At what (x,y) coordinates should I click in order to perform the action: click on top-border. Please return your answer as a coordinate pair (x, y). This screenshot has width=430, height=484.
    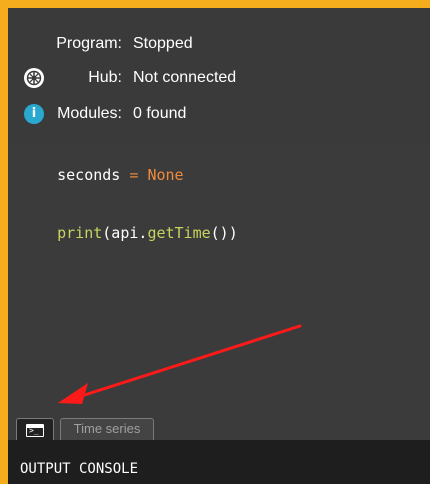
    Looking at the image, I should click on (215, 4).